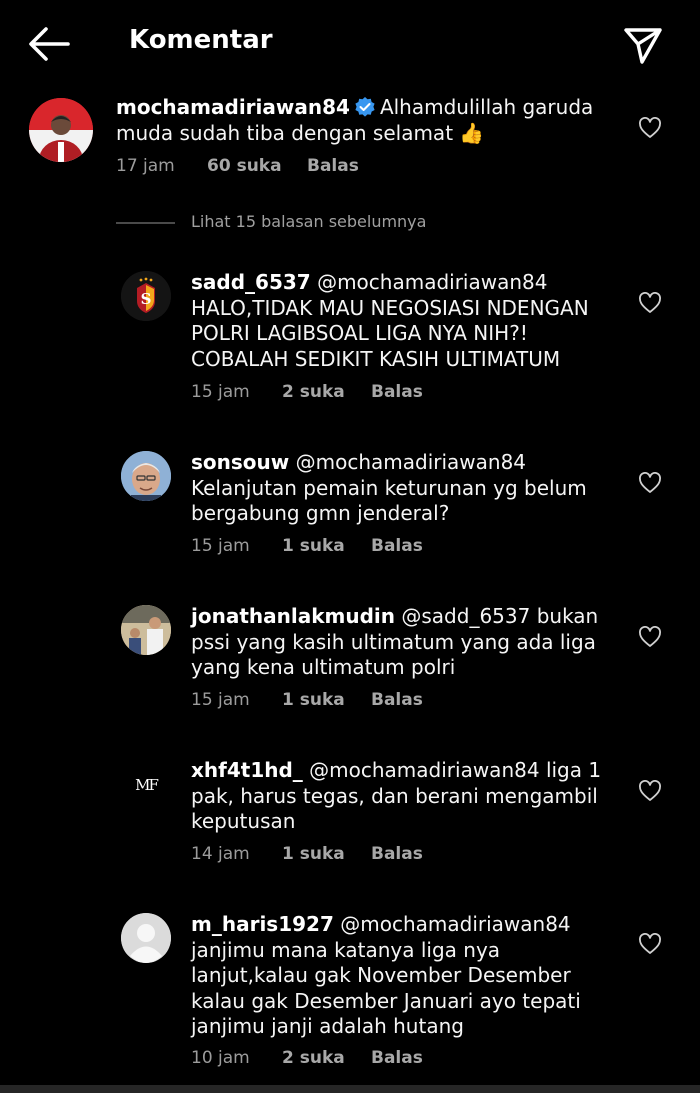 The height and width of the screenshot is (1093, 700). Describe the element at coordinates (201, 40) in the screenshot. I see `page-title: Komentar` at that location.